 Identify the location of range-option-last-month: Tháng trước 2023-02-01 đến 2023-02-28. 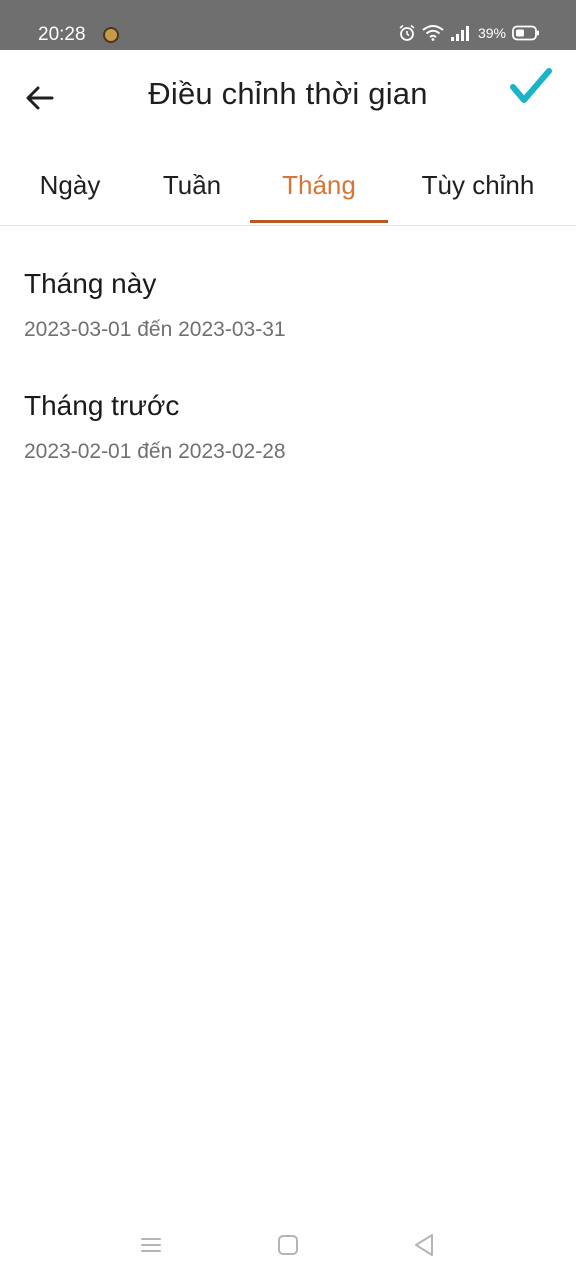
(284, 427).